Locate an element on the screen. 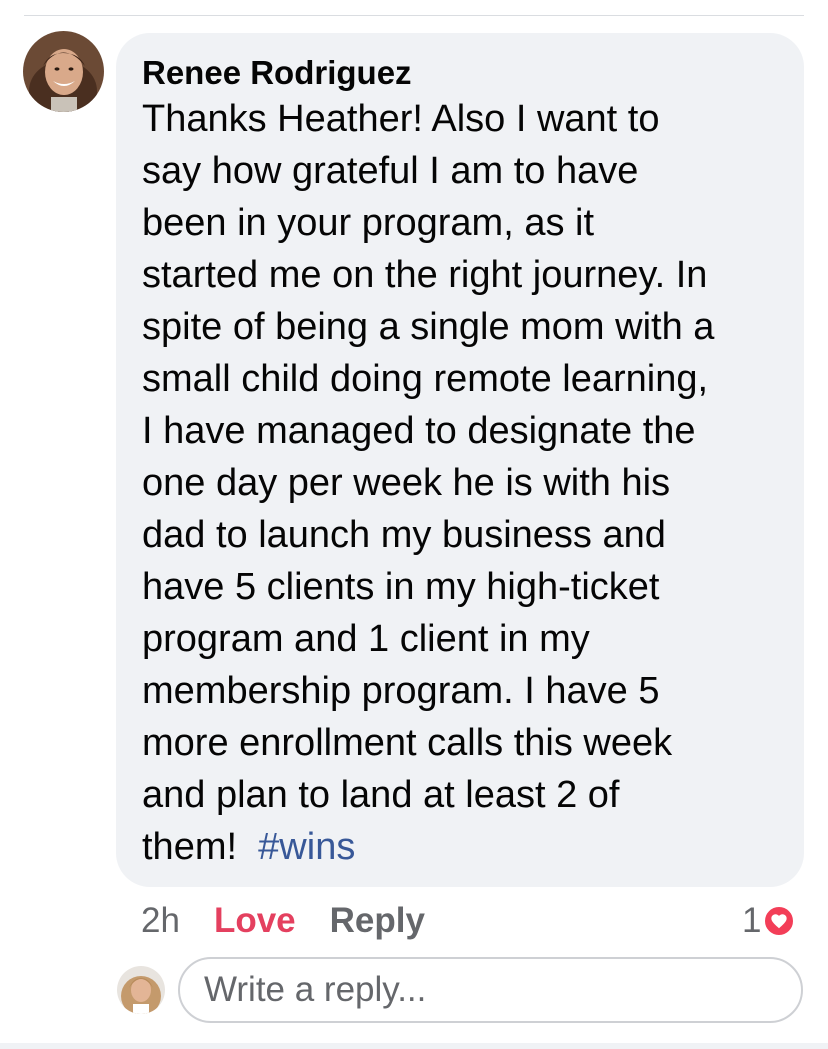  reply-input is located at coordinates (490, 990).